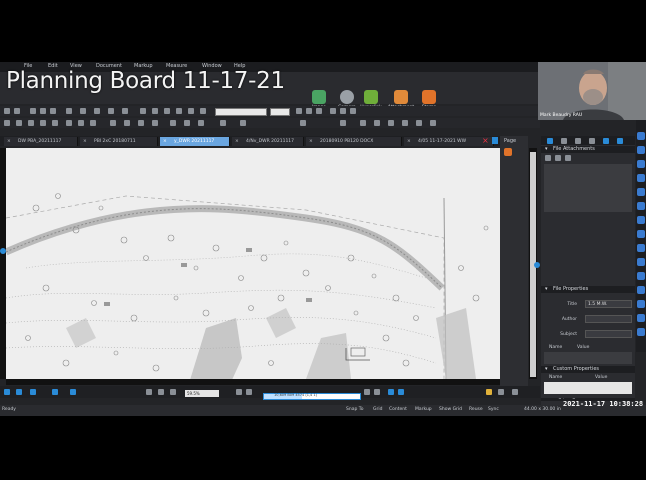  What do you see at coordinates (55, 392) in the screenshot?
I see `view-continuous-icon` at bounding box center [55, 392].